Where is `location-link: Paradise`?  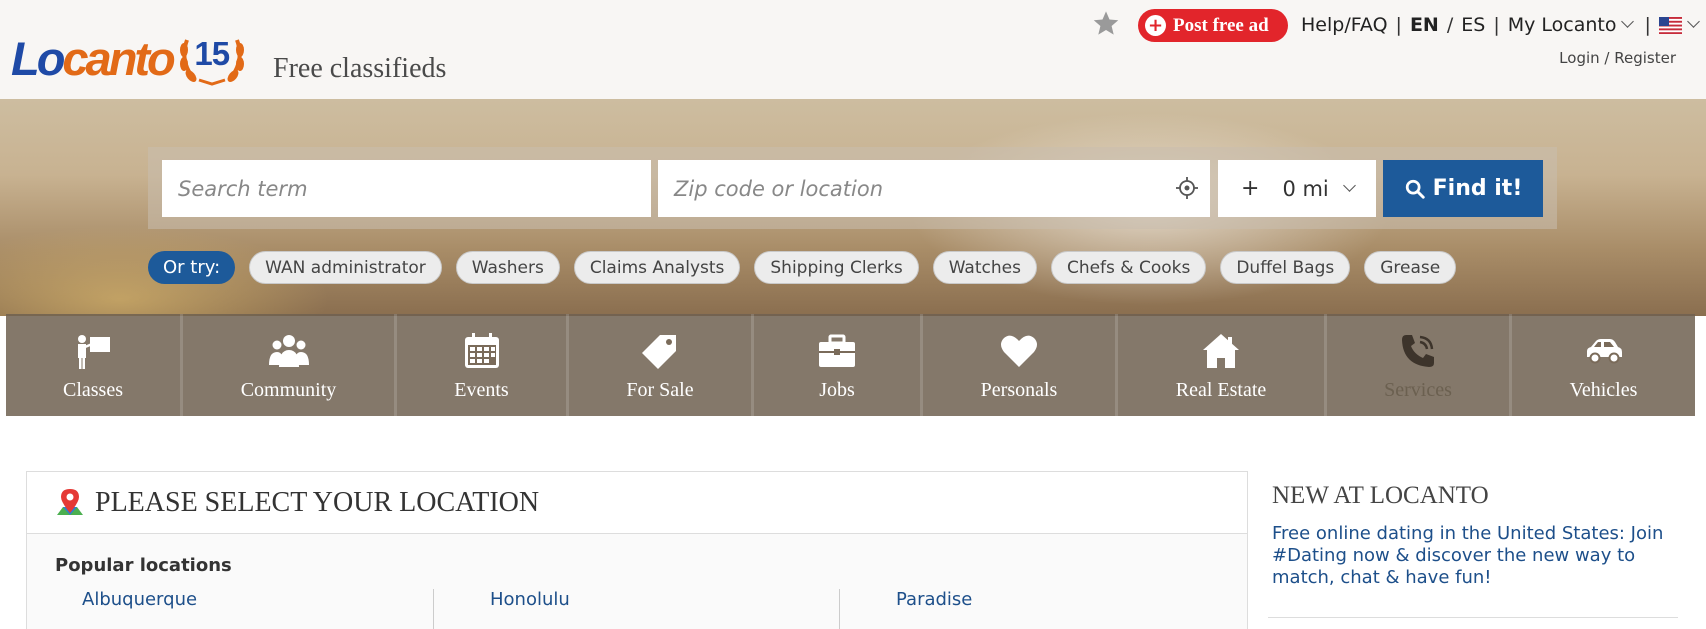
location-link: Paradise is located at coordinates (905, 609).